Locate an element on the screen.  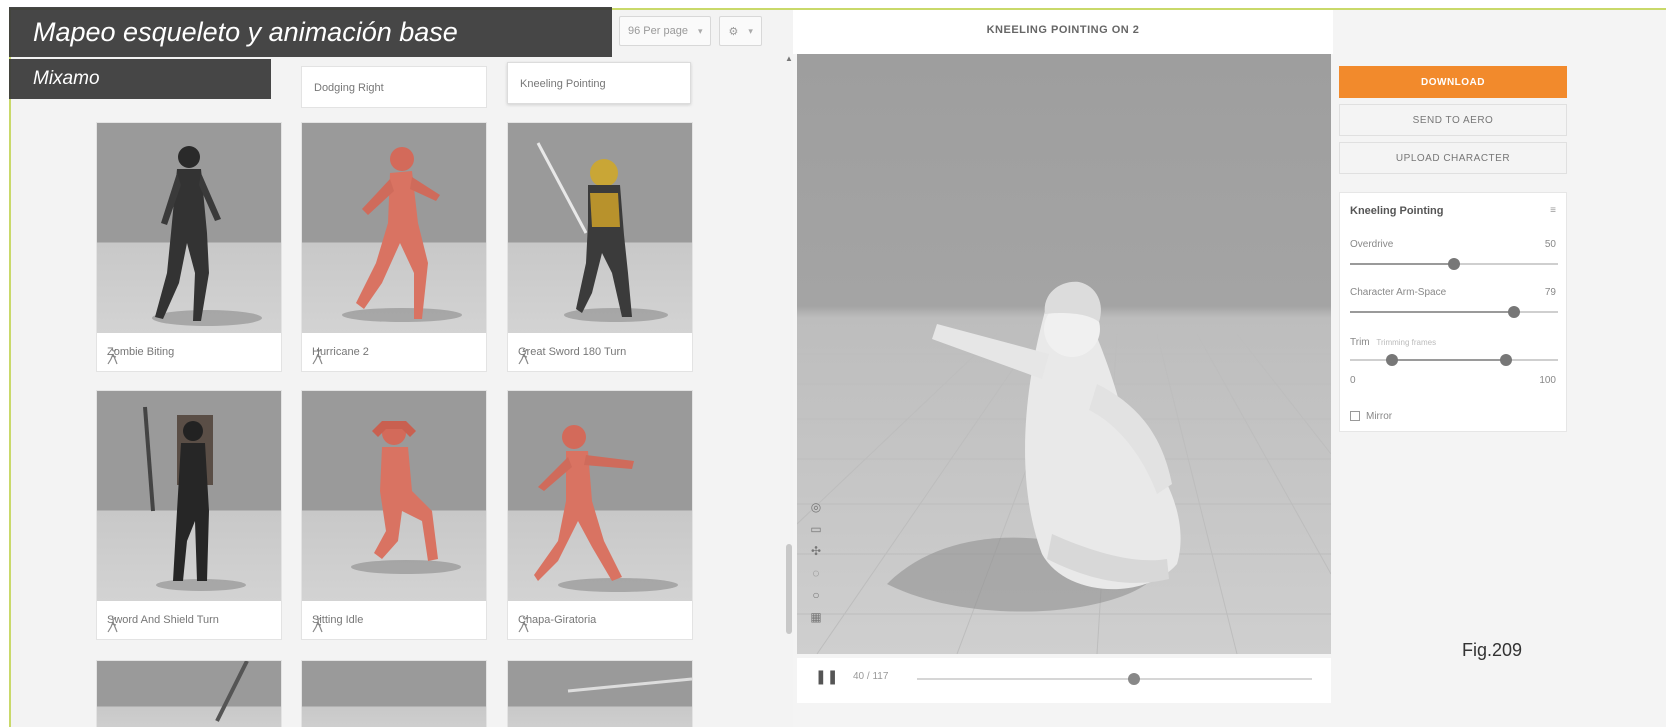
pan-icon: ▭ is located at coordinates (816, 529).